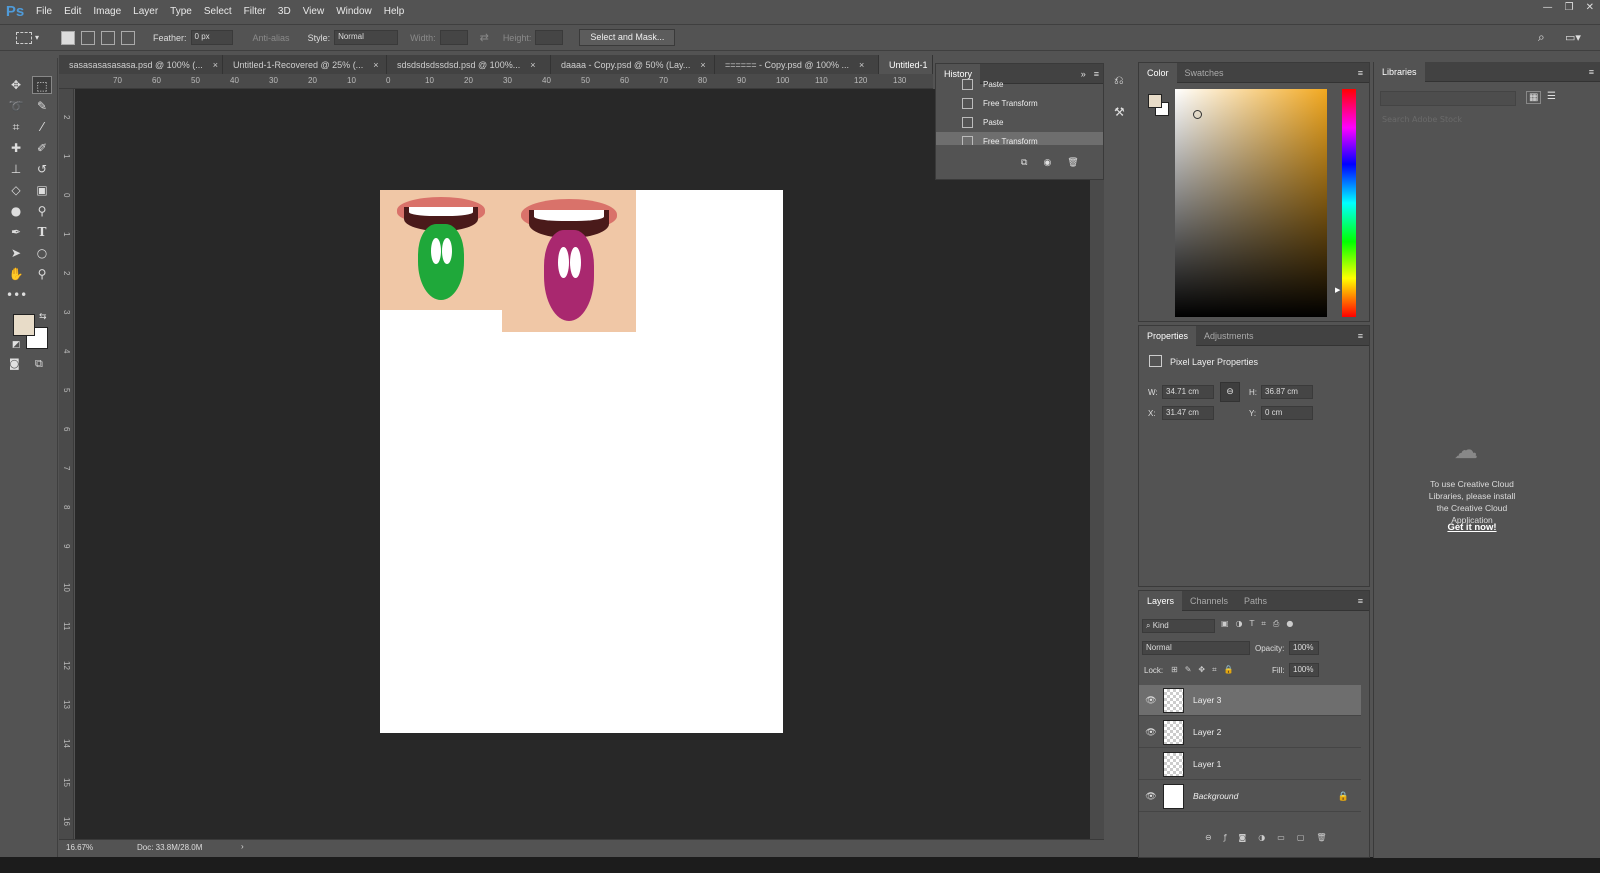  I want to click on menu-type: Type, so click(181, 11).